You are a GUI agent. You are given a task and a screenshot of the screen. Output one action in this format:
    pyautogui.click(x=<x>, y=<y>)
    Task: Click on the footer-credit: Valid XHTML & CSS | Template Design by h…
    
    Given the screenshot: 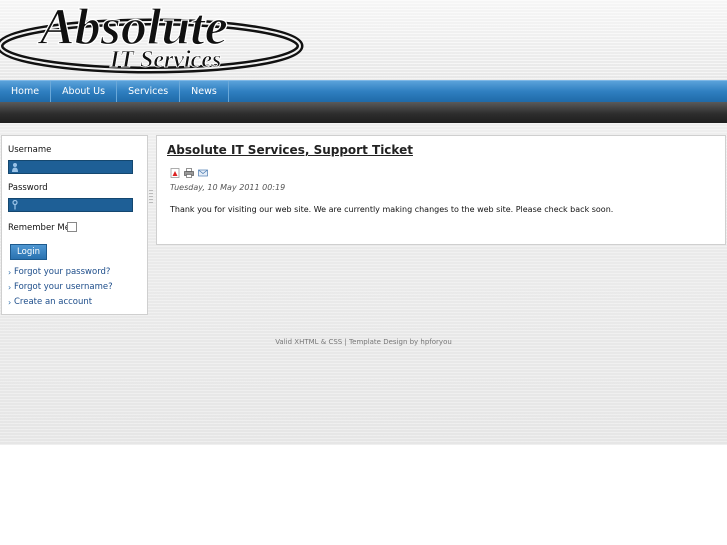 What is the action you would take?
    pyautogui.click(x=363, y=342)
    